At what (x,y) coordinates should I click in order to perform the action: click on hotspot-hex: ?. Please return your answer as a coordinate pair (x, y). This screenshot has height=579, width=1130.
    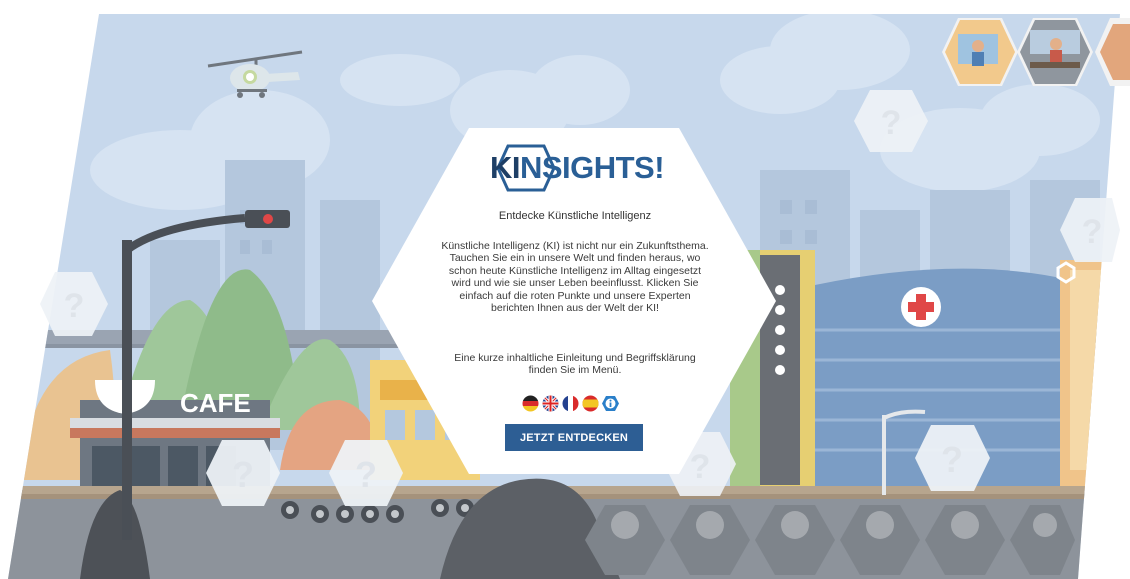
    Looking at the image, I should click on (952, 458).